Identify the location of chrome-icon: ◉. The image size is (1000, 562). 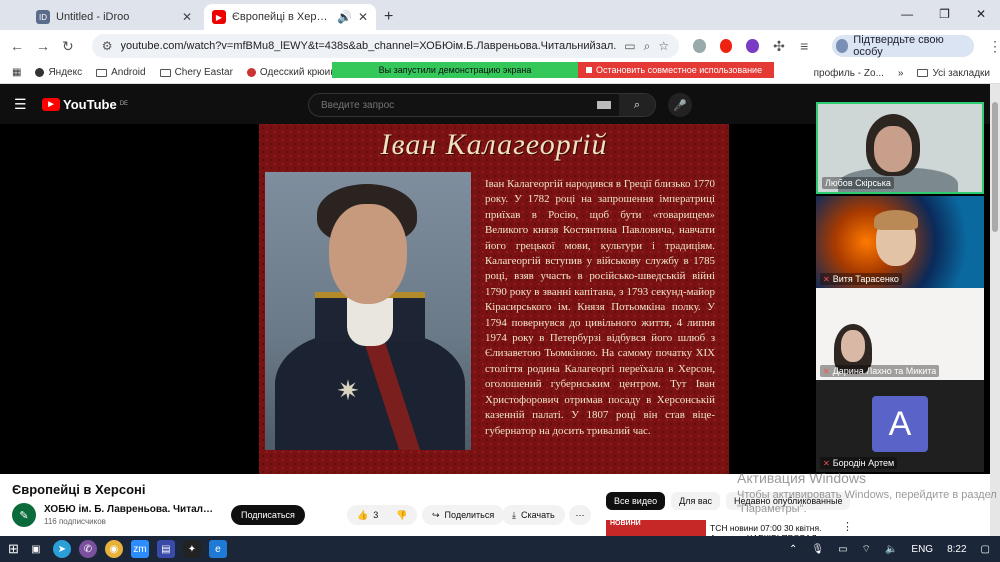
(113, 549).